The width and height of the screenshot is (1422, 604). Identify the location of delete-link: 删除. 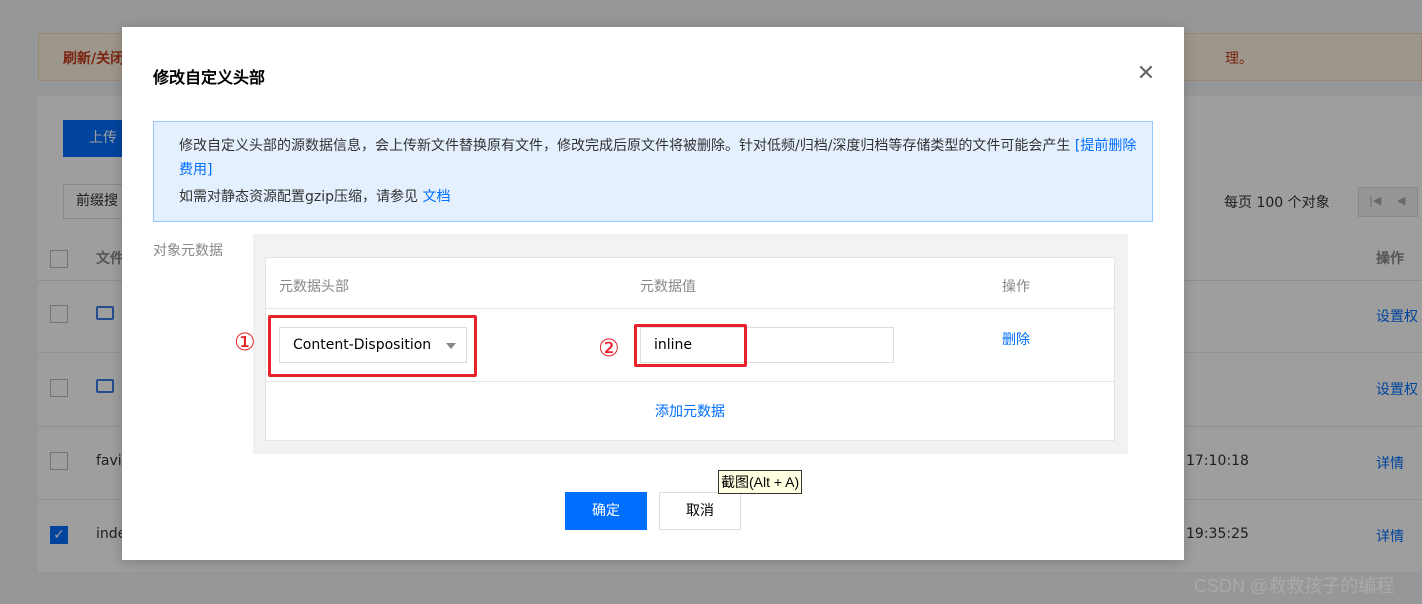
(1016, 339).